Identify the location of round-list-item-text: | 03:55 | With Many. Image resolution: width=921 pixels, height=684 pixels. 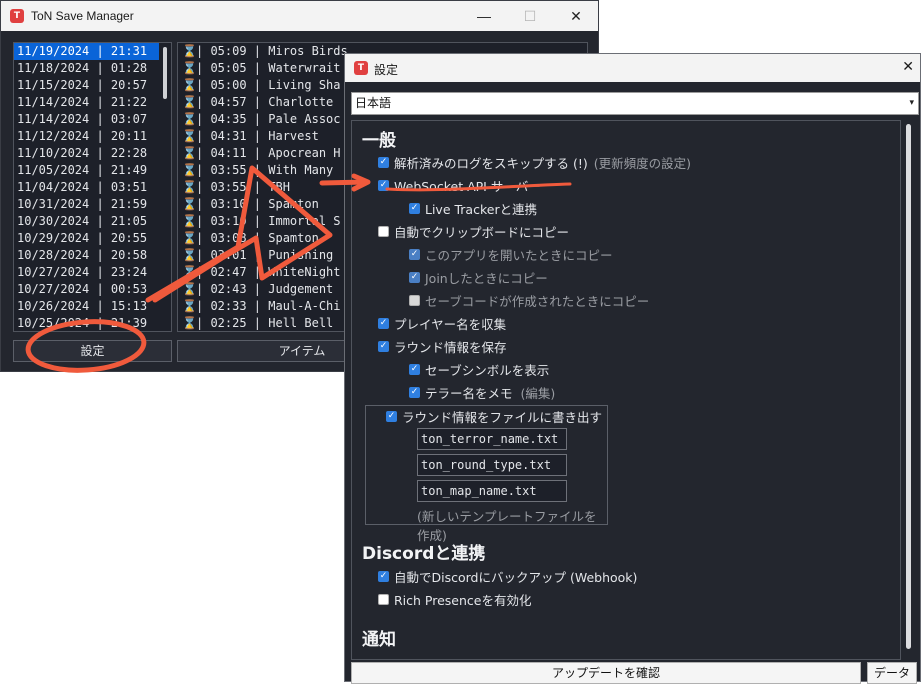
(265, 170).